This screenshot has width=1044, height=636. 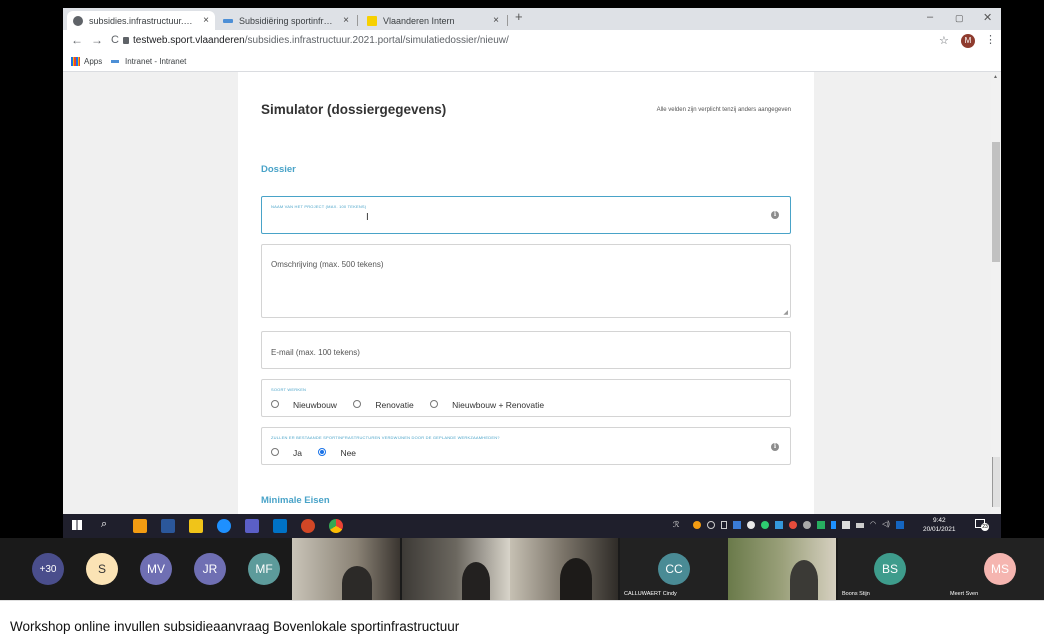 What do you see at coordinates (278, 169) in the screenshot?
I see `section-dossier-heading: Dossier` at bounding box center [278, 169].